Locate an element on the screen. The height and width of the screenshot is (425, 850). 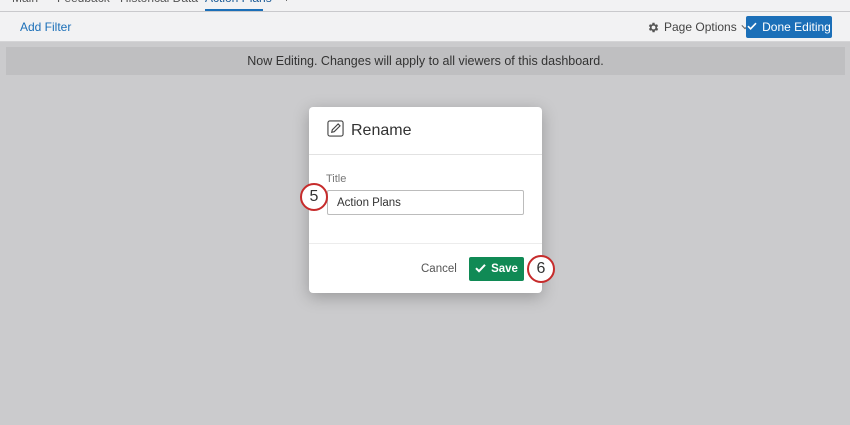
add-filter-link: Add Filter is located at coordinates (45, 27).